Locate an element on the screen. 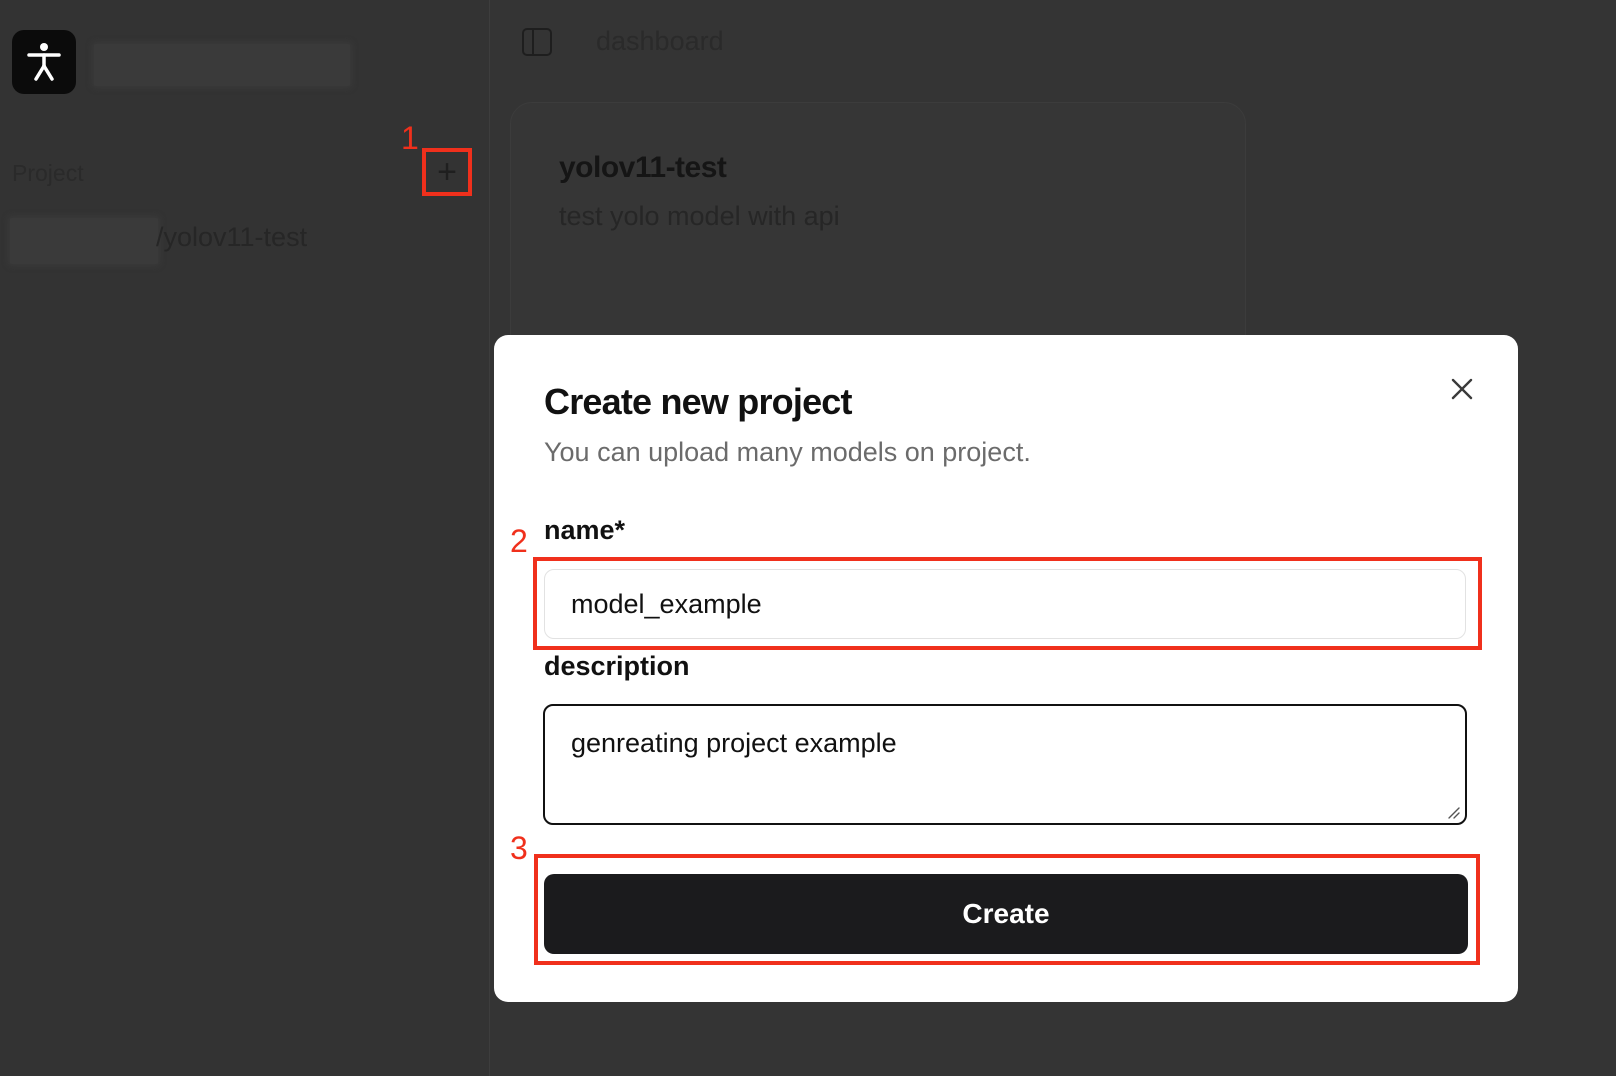 The width and height of the screenshot is (1616, 1076). name-input is located at coordinates (1005, 604).